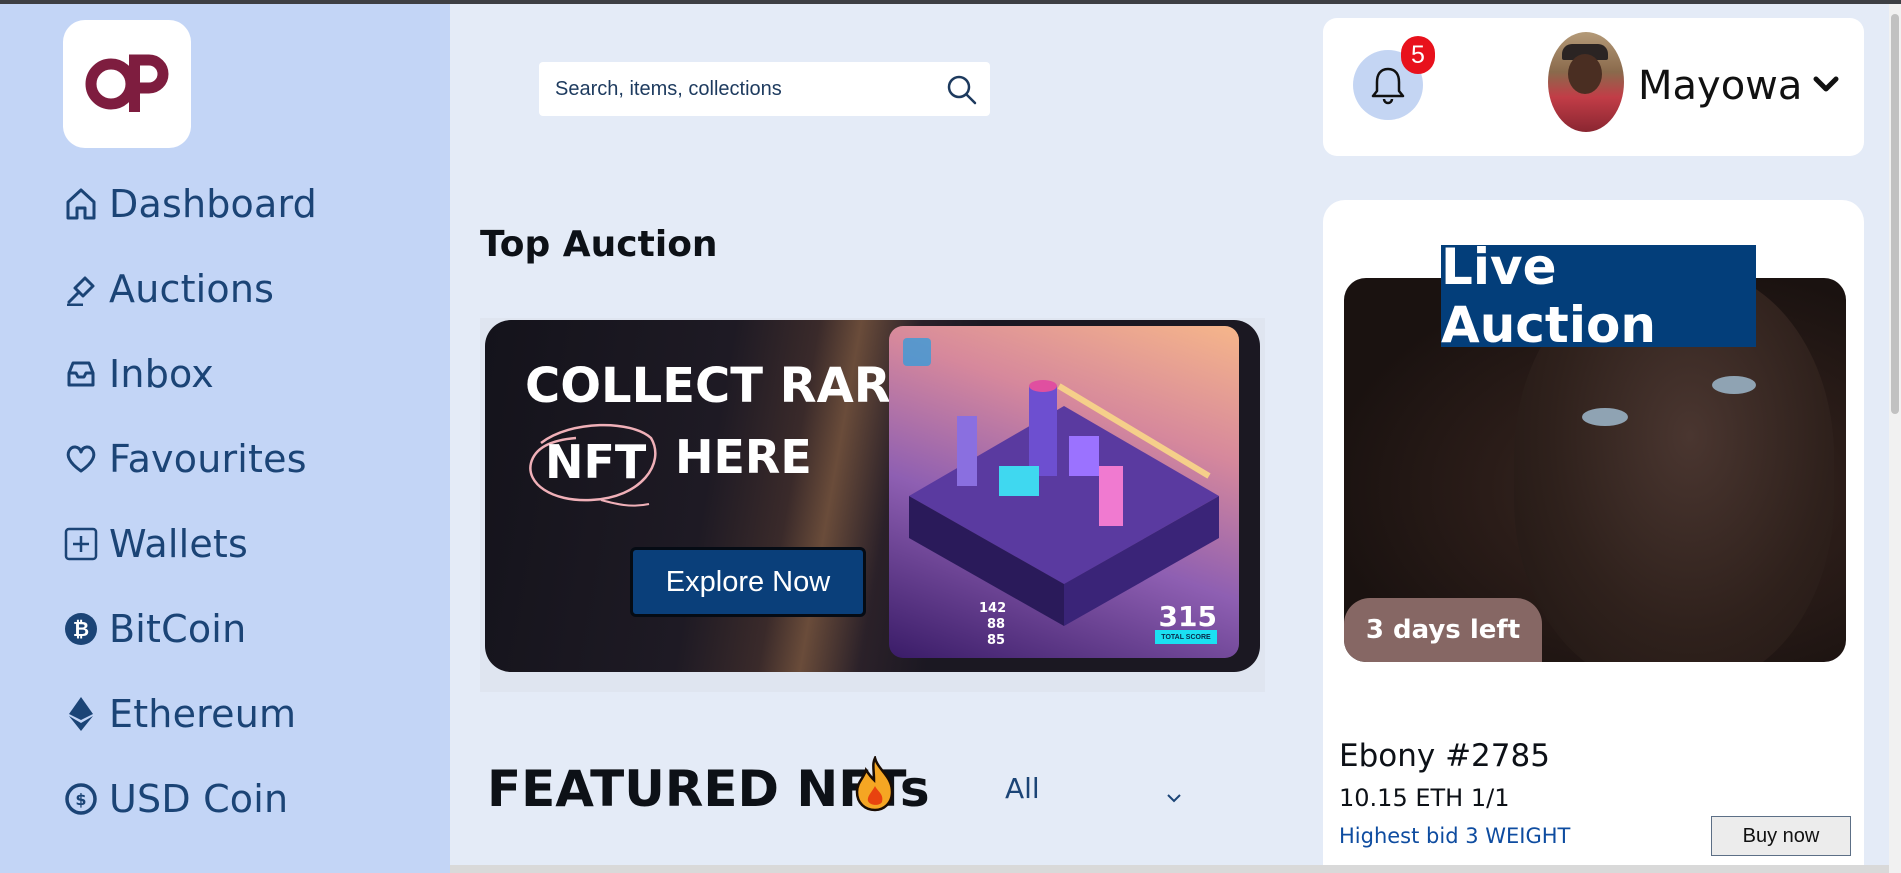 This screenshot has height=873, width=1901. I want to click on notification-badge: 5, so click(1418, 55).